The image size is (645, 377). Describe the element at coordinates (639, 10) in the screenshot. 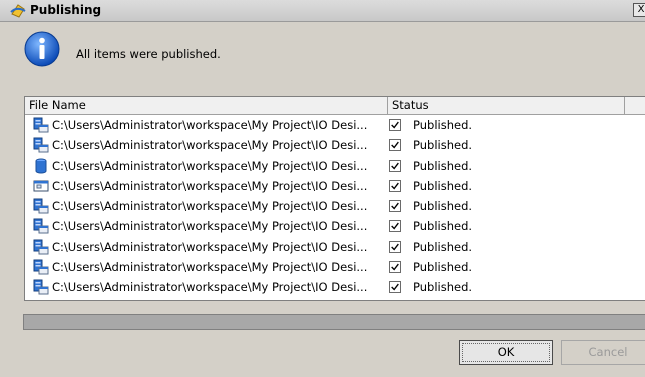

I see `close-button: X` at that location.